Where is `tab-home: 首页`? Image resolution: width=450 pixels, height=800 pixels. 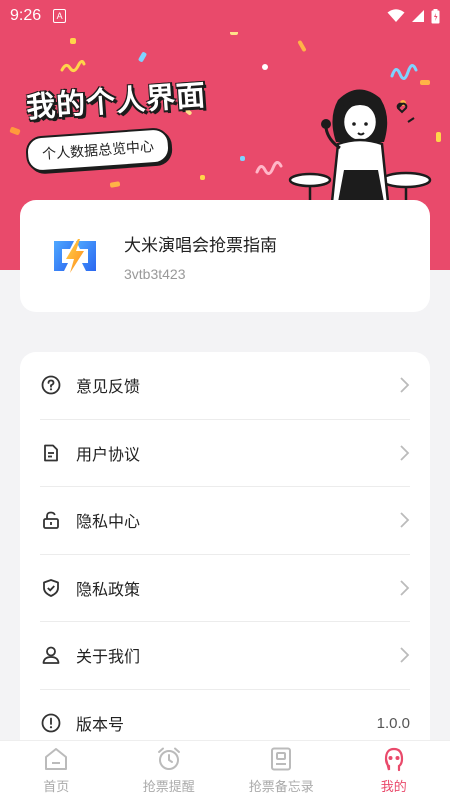
tab-home: 首页 is located at coordinates (56, 770).